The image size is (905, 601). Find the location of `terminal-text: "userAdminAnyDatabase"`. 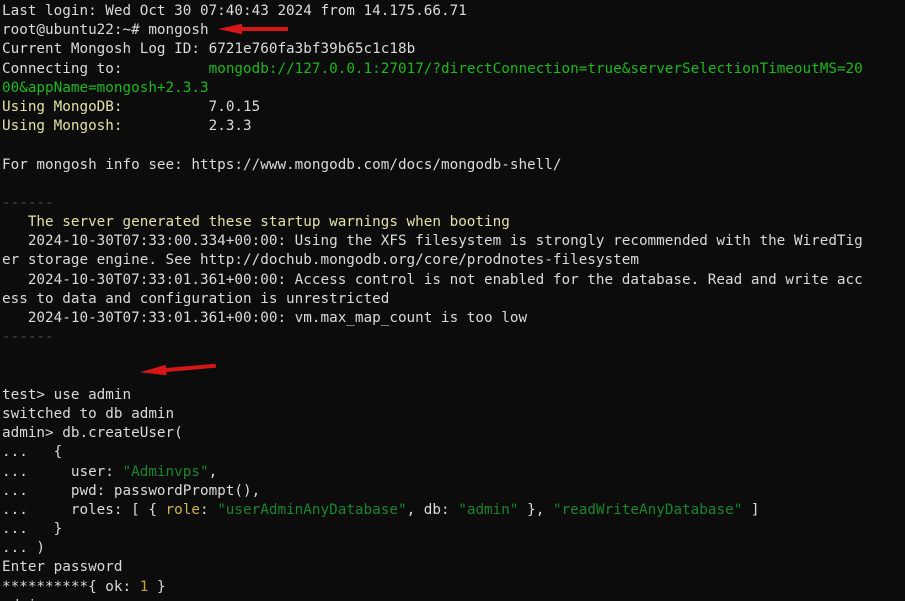

terminal-text: "userAdminAnyDatabase" is located at coordinates (312, 509).